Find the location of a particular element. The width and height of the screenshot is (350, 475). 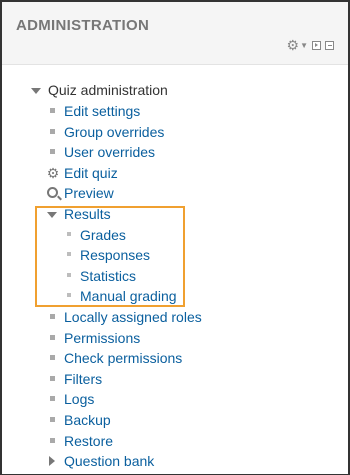

tree-root-quiz-administration: Quiz administration is located at coordinates (99, 90).